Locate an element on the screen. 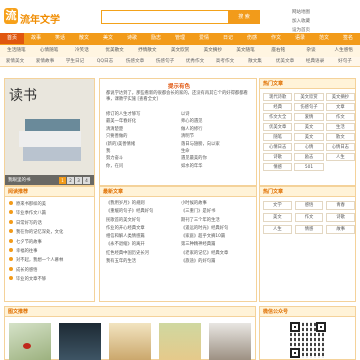  list-item: 成长的感悟 is located at coordinates (36, 270).